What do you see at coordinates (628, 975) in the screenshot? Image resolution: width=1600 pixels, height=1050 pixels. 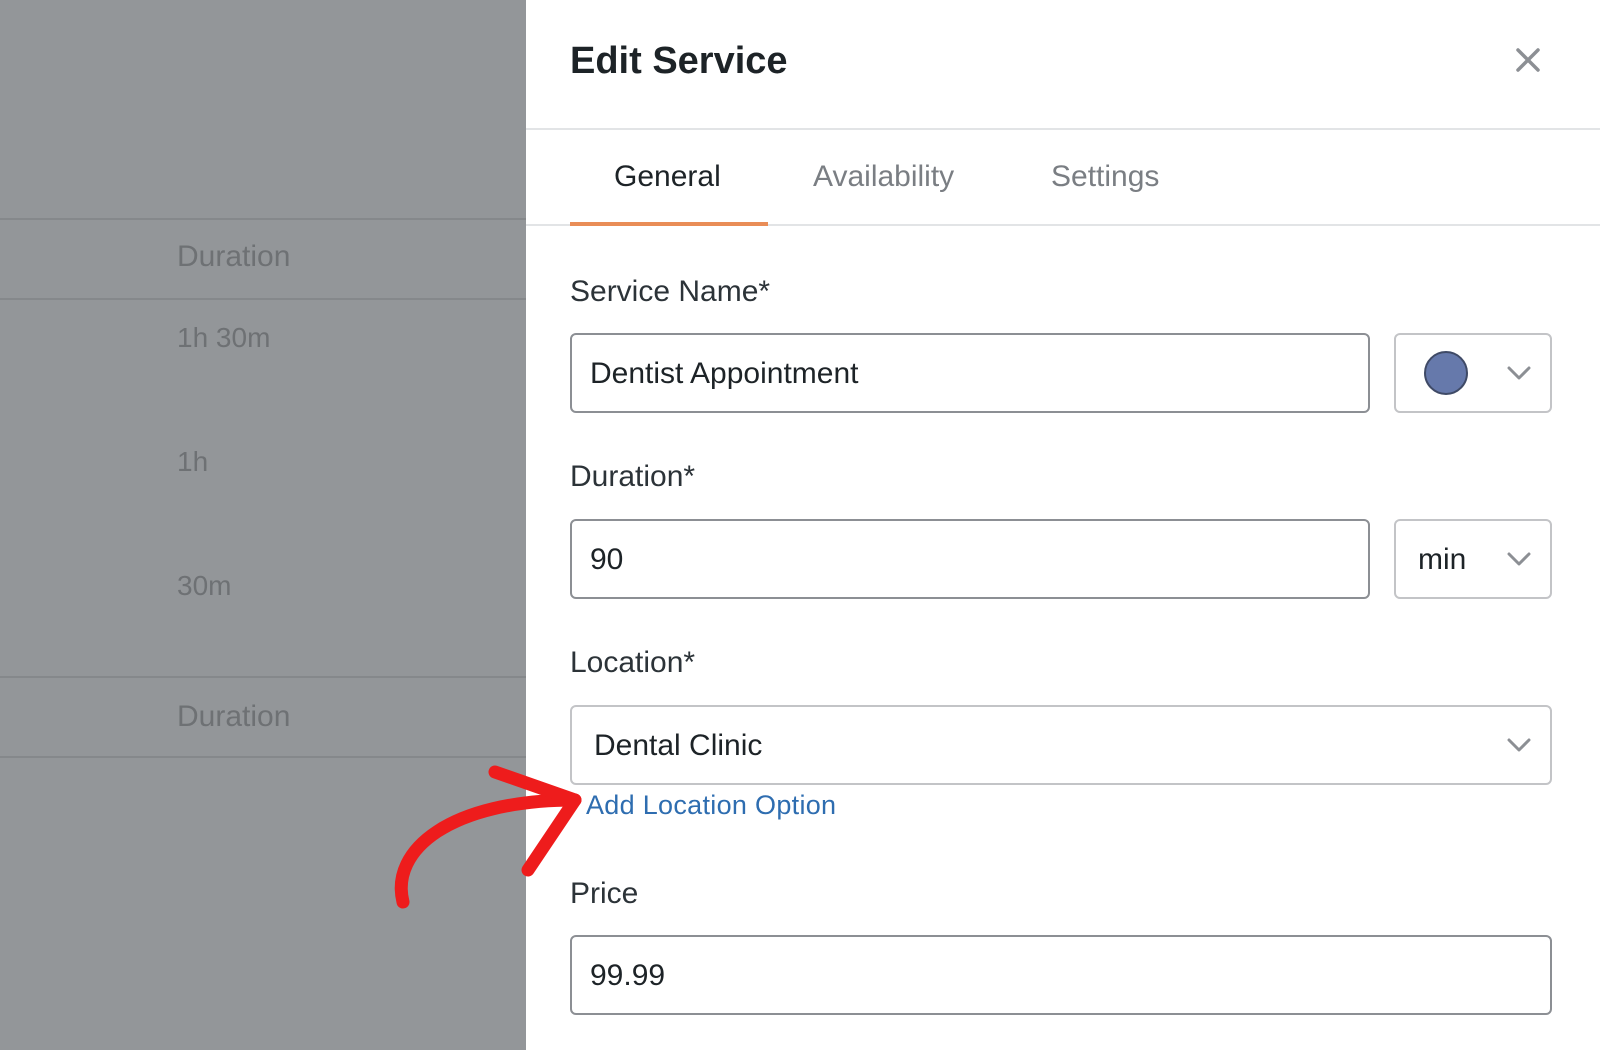 I see `price-value: 99.99` at bounding box center [628, 975].